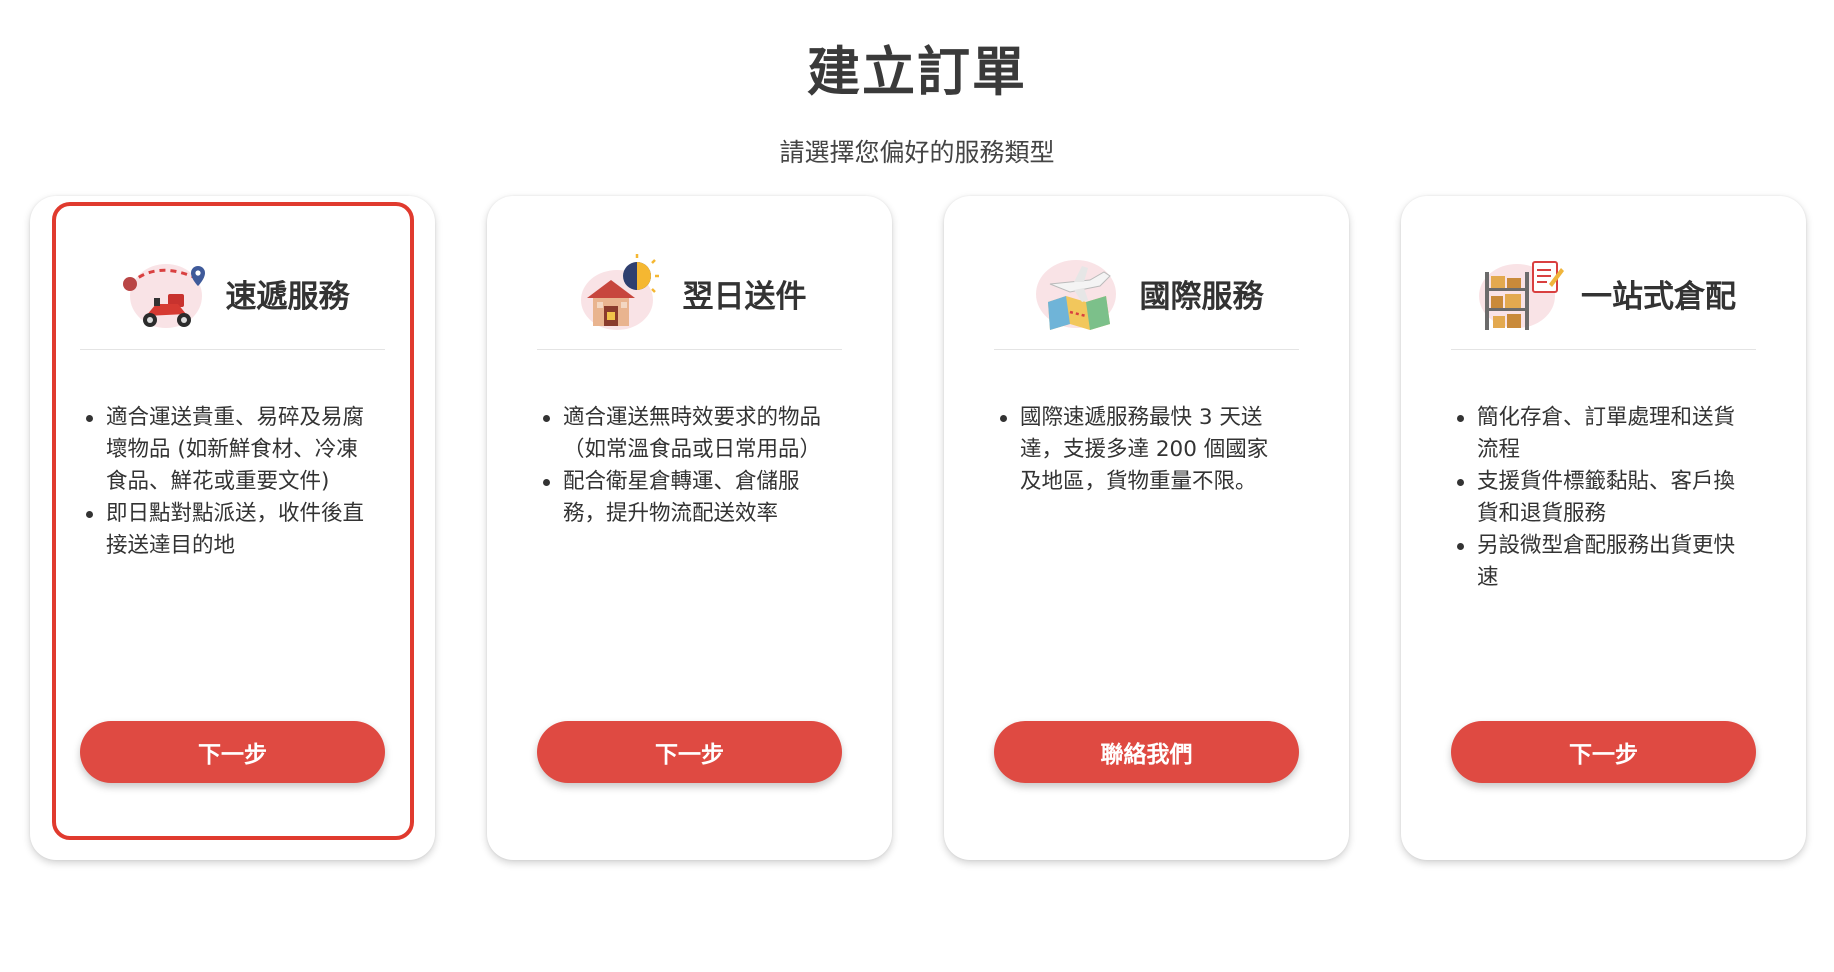  I want to click on list-item: 適合運送貴重、易碎及易腐壞物品 (如新鮮食材、冷凍食品、鮮花或重要文件), so click(227, 450).